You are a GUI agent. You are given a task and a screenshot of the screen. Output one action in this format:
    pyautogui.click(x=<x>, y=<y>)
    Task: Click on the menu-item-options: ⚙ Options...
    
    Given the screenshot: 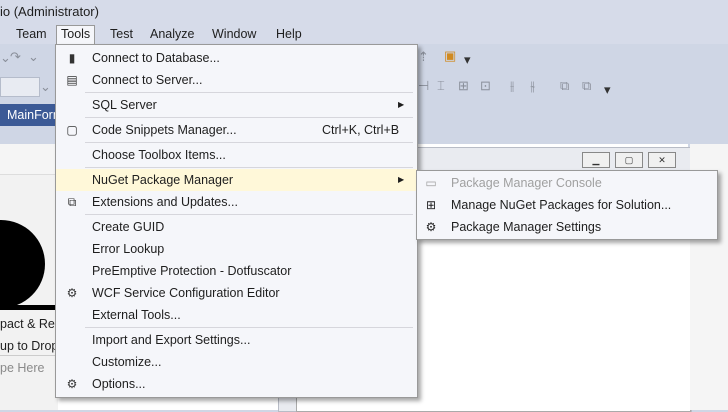 What is the action you would take?
    pyautogui.click(x=236, y=384)
    